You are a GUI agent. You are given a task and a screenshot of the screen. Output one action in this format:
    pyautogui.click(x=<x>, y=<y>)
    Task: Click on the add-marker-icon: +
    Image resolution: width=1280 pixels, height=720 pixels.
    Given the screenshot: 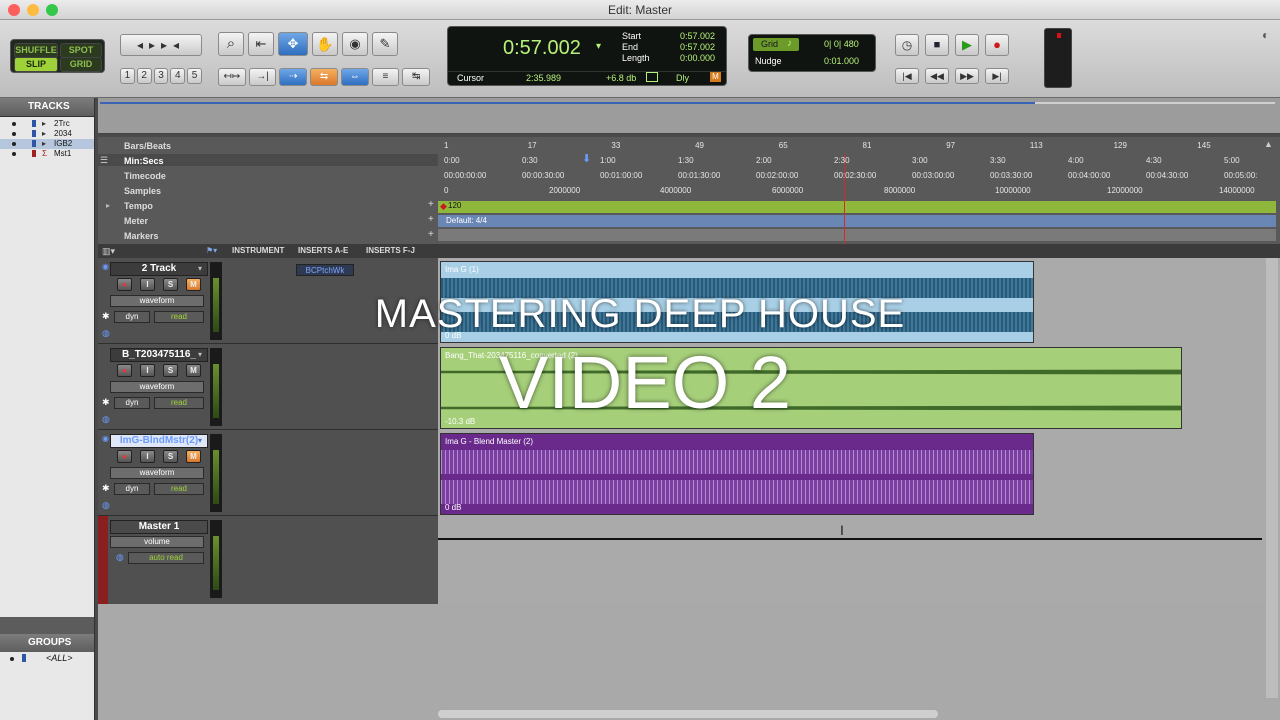 What is the action you would take?
    pyautogui.click(x=431, y=234)
    